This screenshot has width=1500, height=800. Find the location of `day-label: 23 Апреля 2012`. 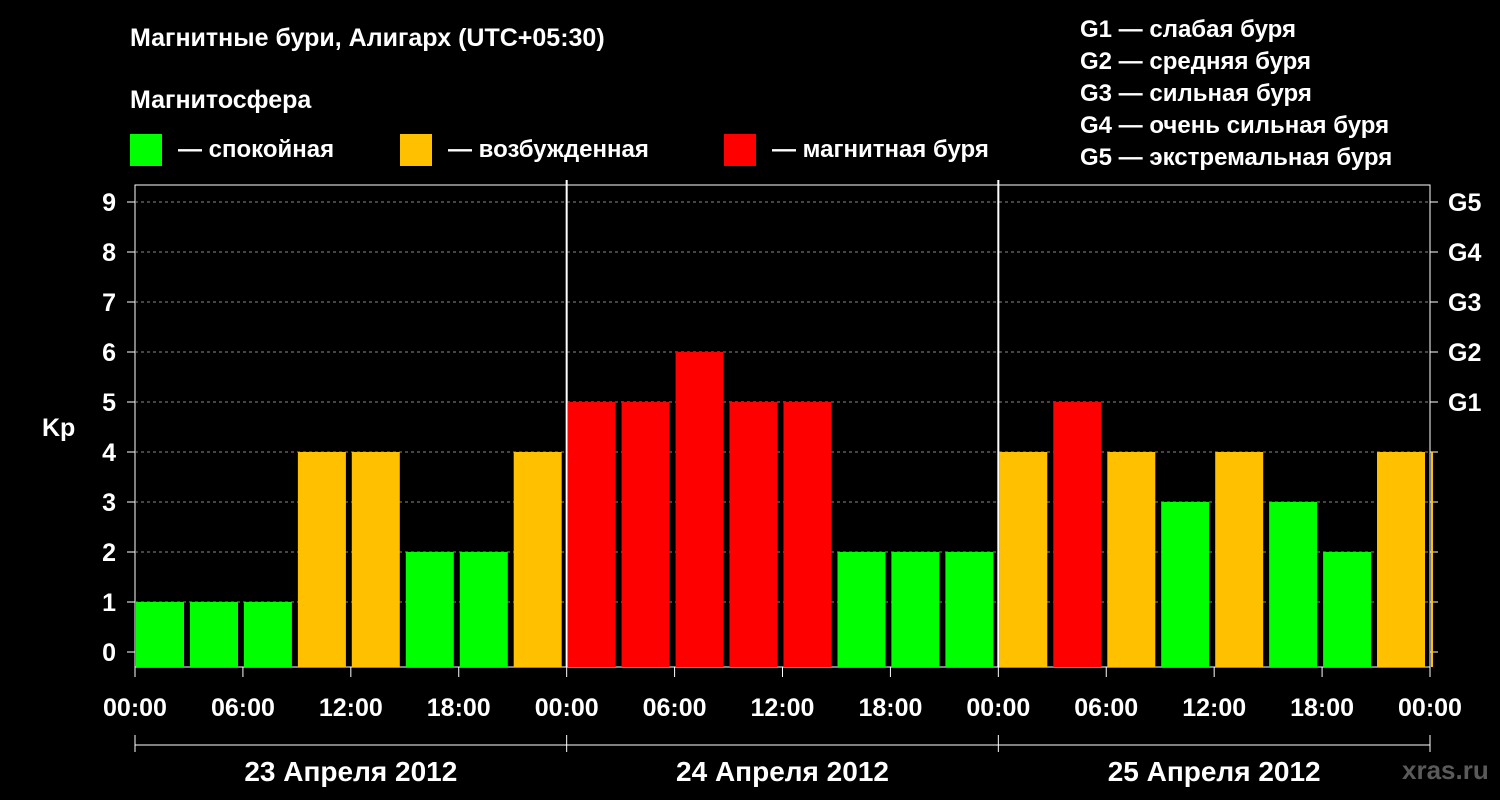

day-label: 23 Апреля 2012 is located at coordinates (350, 771).